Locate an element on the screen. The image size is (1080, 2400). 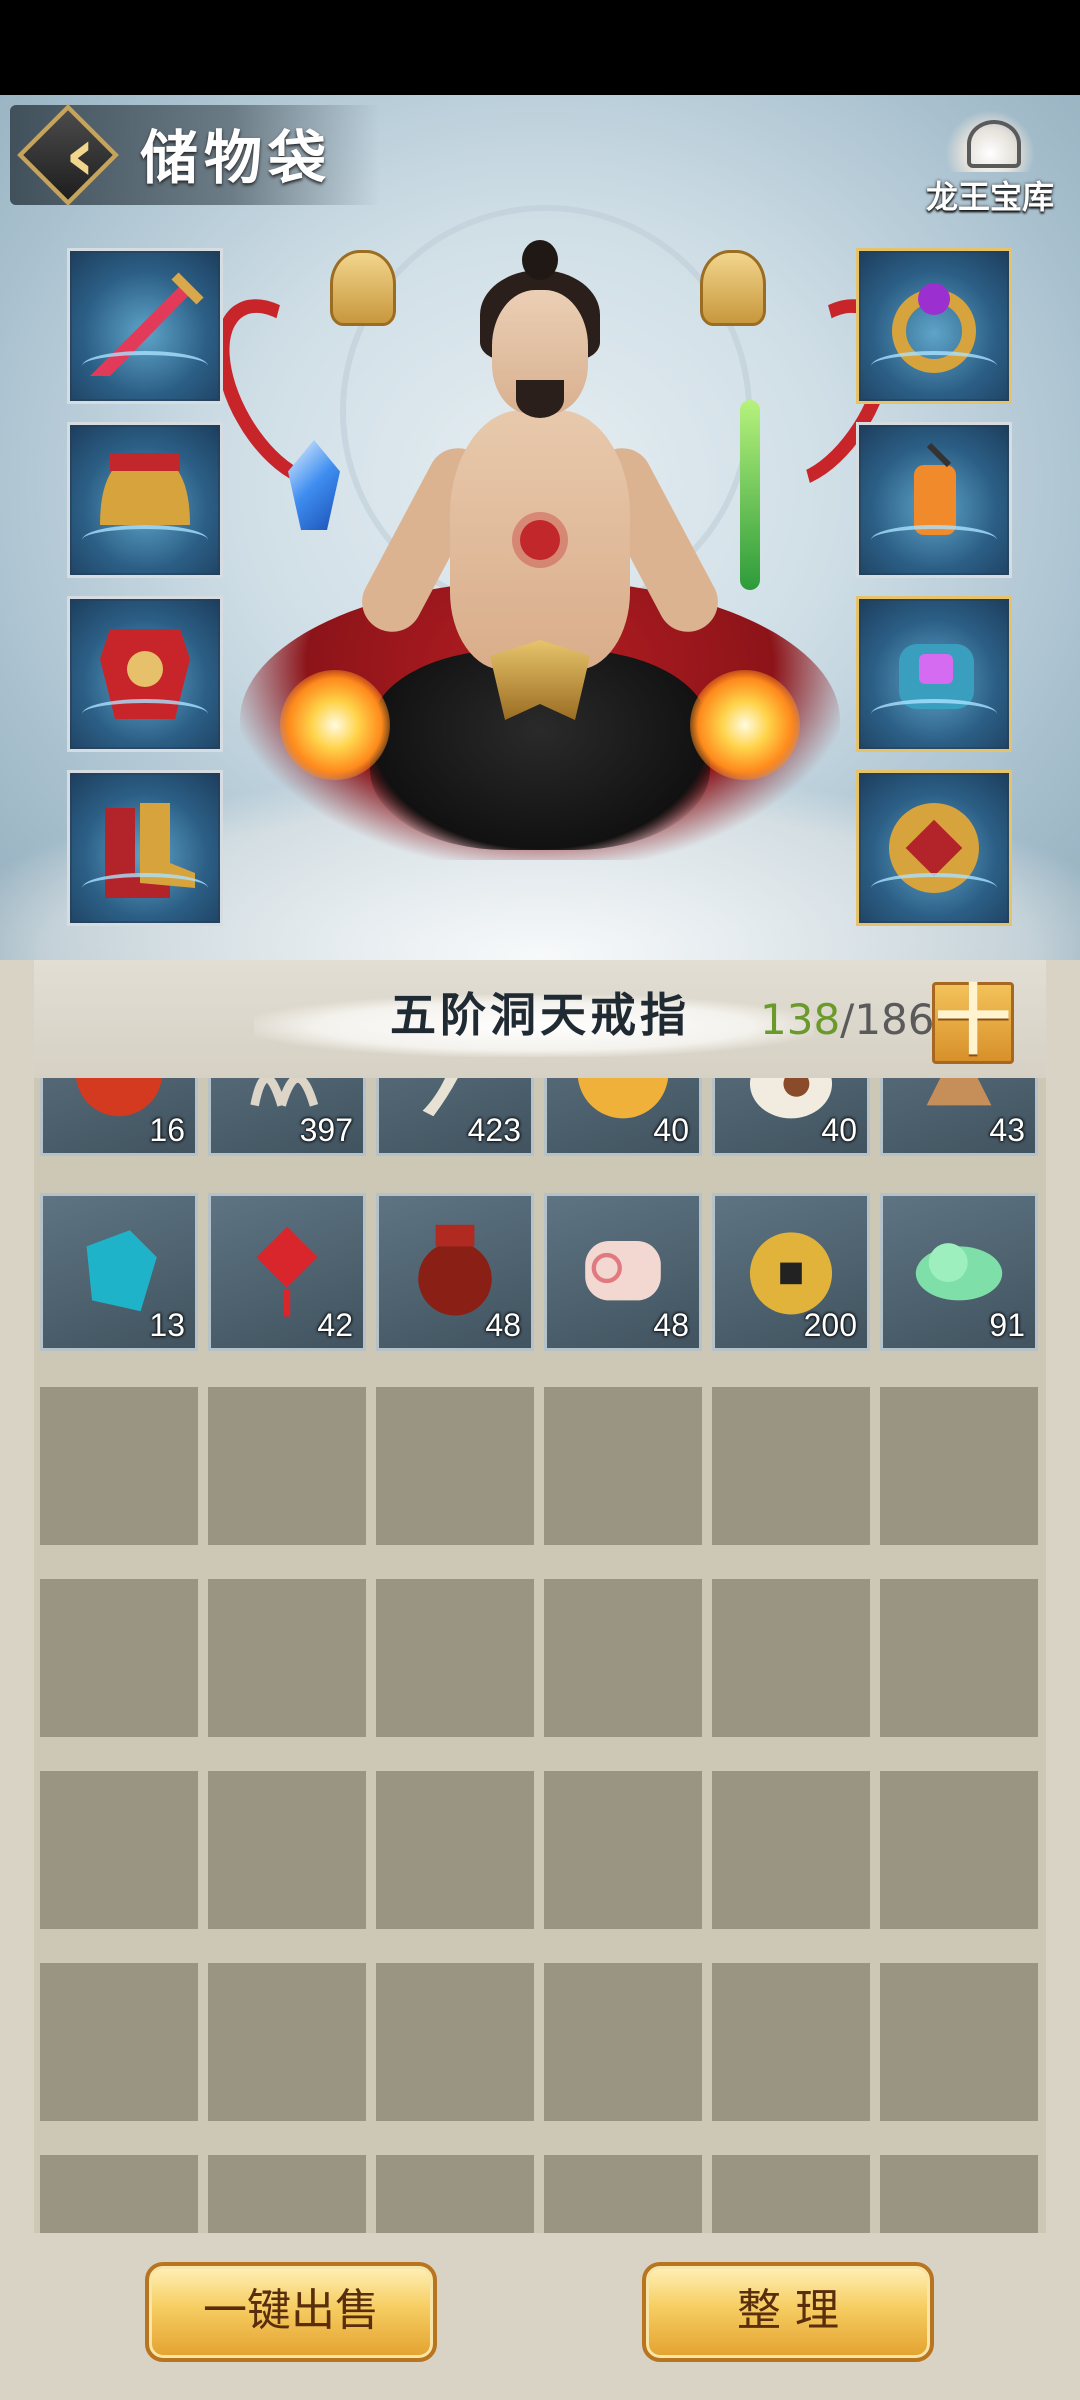
fire-glow-left is located at coordinates (335, 725).